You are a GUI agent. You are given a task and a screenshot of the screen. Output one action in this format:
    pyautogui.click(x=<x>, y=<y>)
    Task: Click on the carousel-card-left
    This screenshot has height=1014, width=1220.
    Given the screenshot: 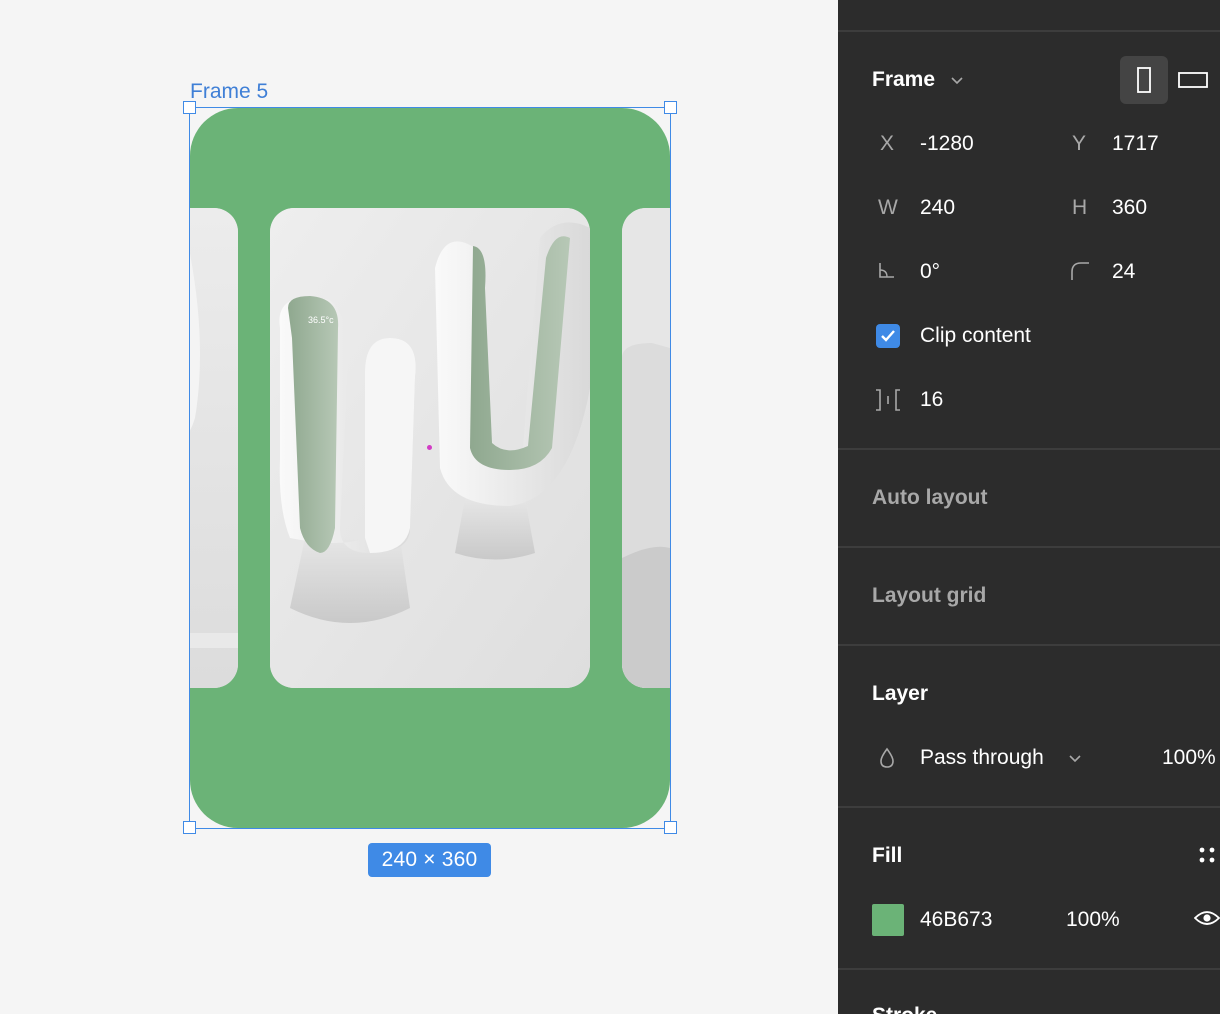 What is the action you would take?
    pyautogui.click(x=214, y=448)
    